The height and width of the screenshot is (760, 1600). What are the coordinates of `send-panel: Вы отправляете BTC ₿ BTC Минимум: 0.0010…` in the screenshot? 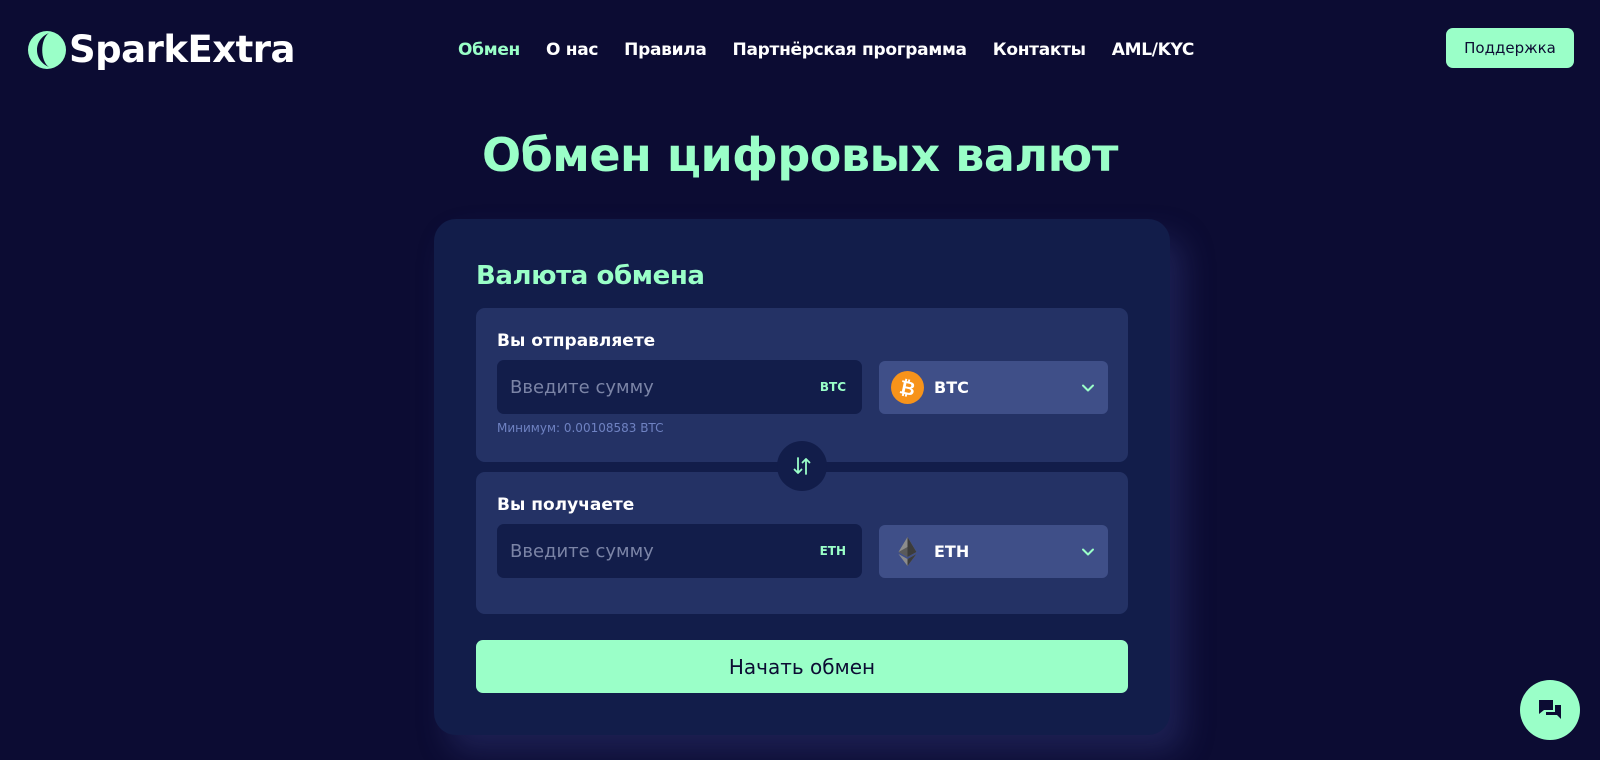 It's located at (802, 385).